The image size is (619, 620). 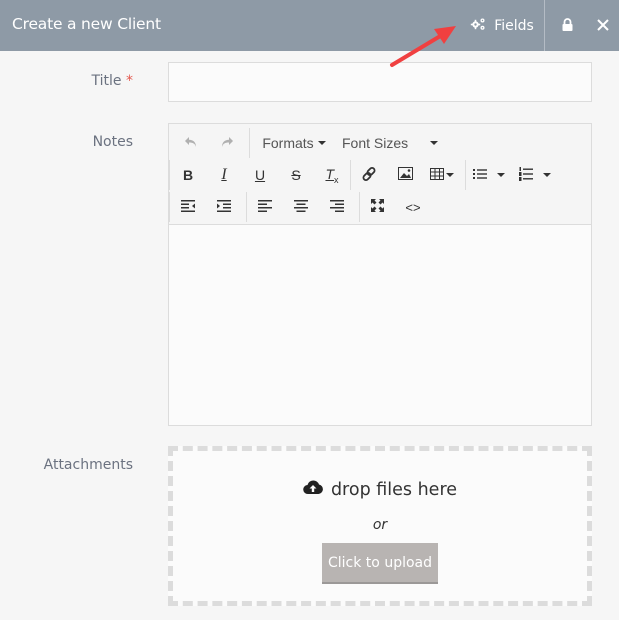 I want to click on redo-icon, so click(x=227, y=143).